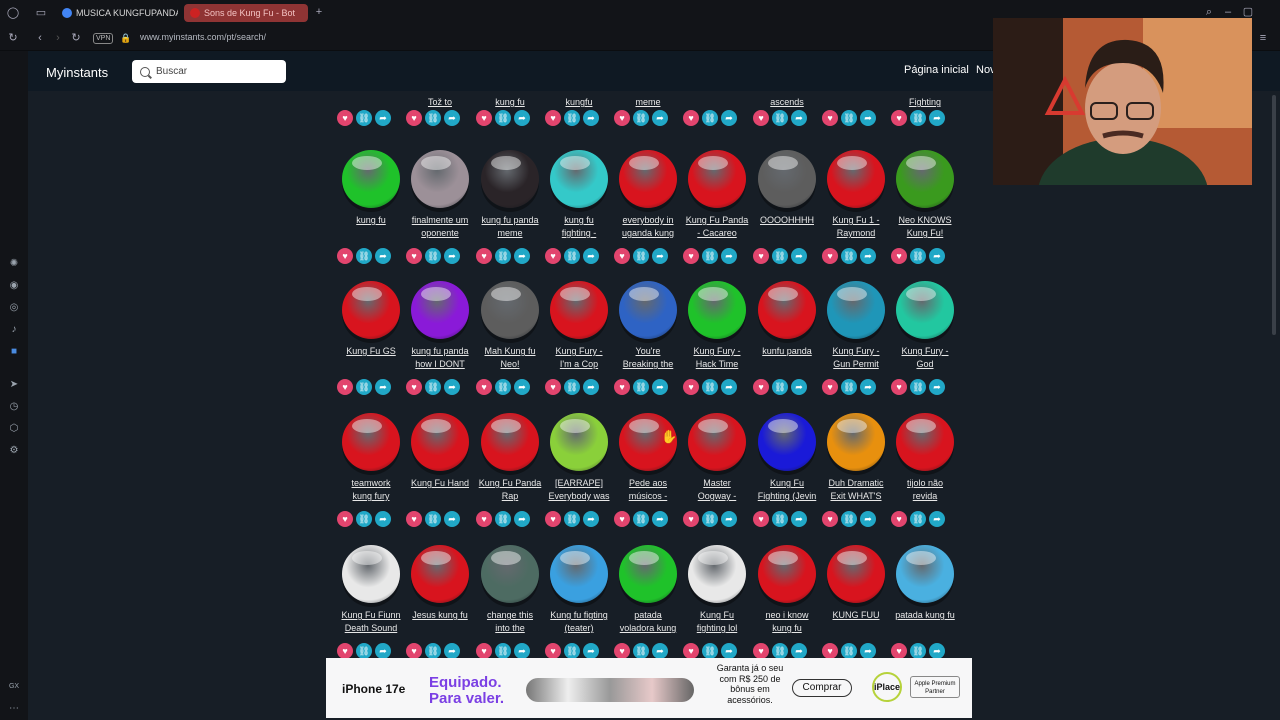  What do you see at coordinates (510, 358) in the screenshot?
I see `sound-name-link: Mah Kung fu Neo!` at bounding box center [510, 358].